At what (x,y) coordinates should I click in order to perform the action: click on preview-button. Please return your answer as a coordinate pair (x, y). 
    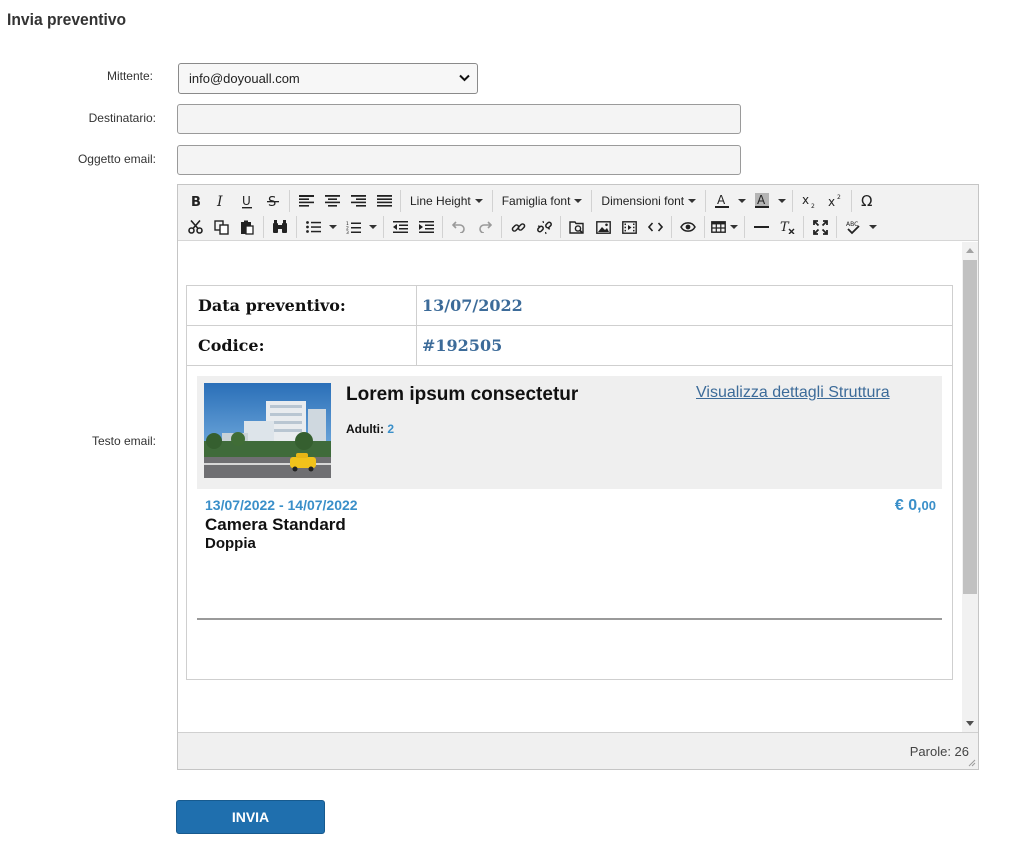
    Looking at the image, I should click on (688, 227).